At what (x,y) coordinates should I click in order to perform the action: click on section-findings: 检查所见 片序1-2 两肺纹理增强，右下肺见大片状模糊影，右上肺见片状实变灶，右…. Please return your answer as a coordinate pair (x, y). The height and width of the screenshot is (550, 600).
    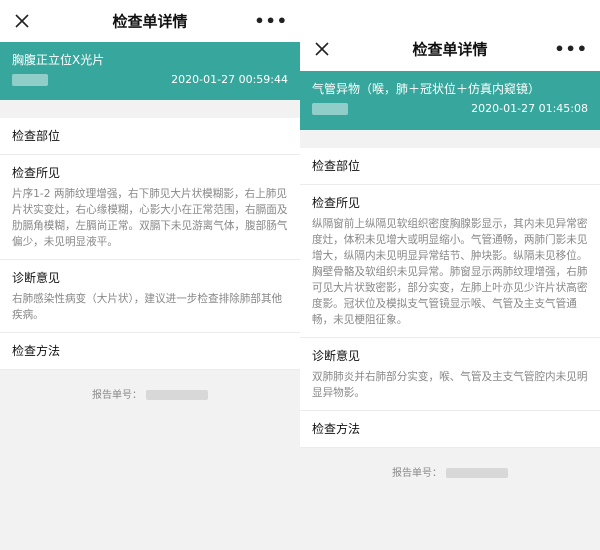
    Looking at the image, I should click on (150, 207).